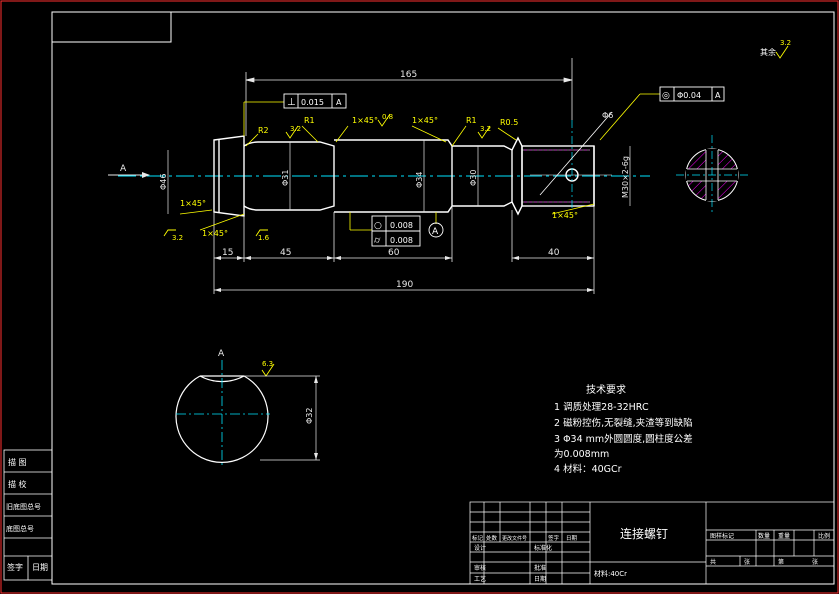 The height and width of the screenshot is (594, 839). I want to click on side-block, so click(28, 515).